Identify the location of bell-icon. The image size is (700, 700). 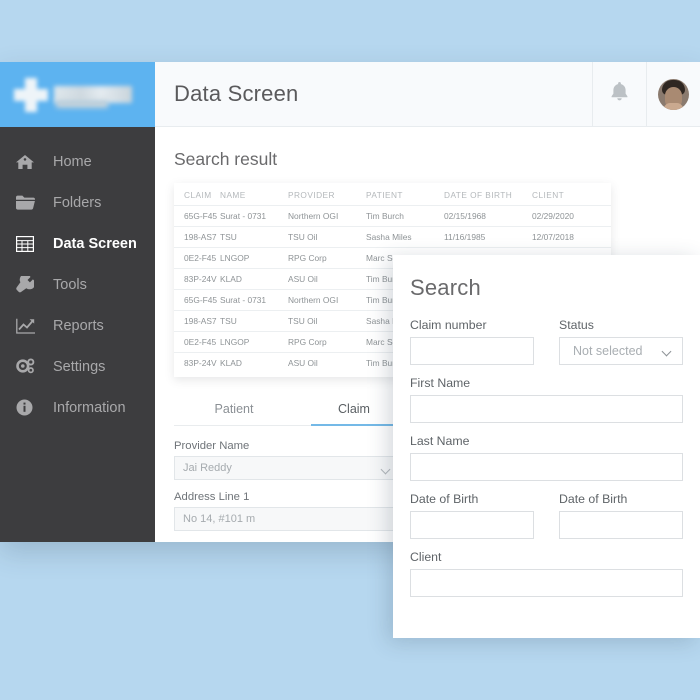
(619, 94).